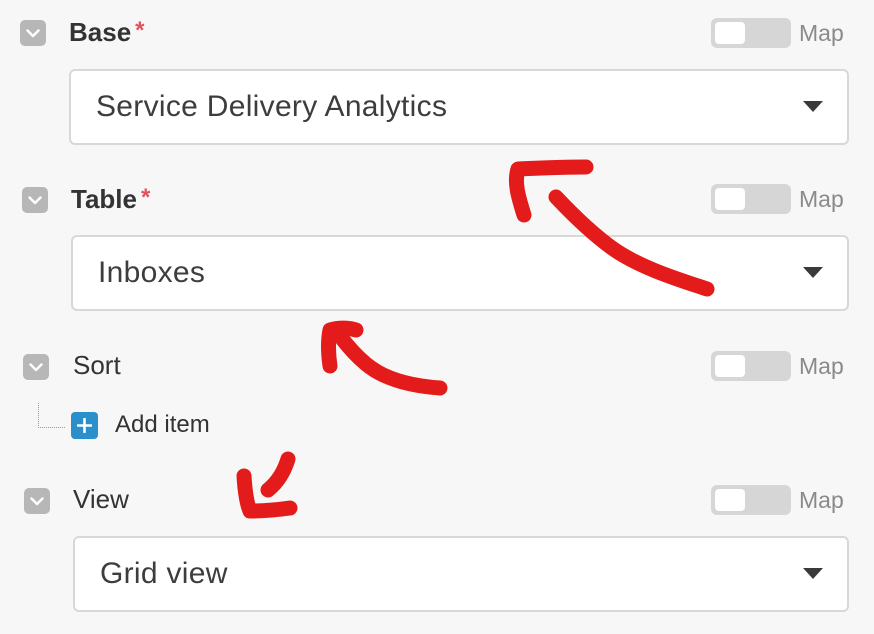  I want to click on view-label: View, so click(101, 499).